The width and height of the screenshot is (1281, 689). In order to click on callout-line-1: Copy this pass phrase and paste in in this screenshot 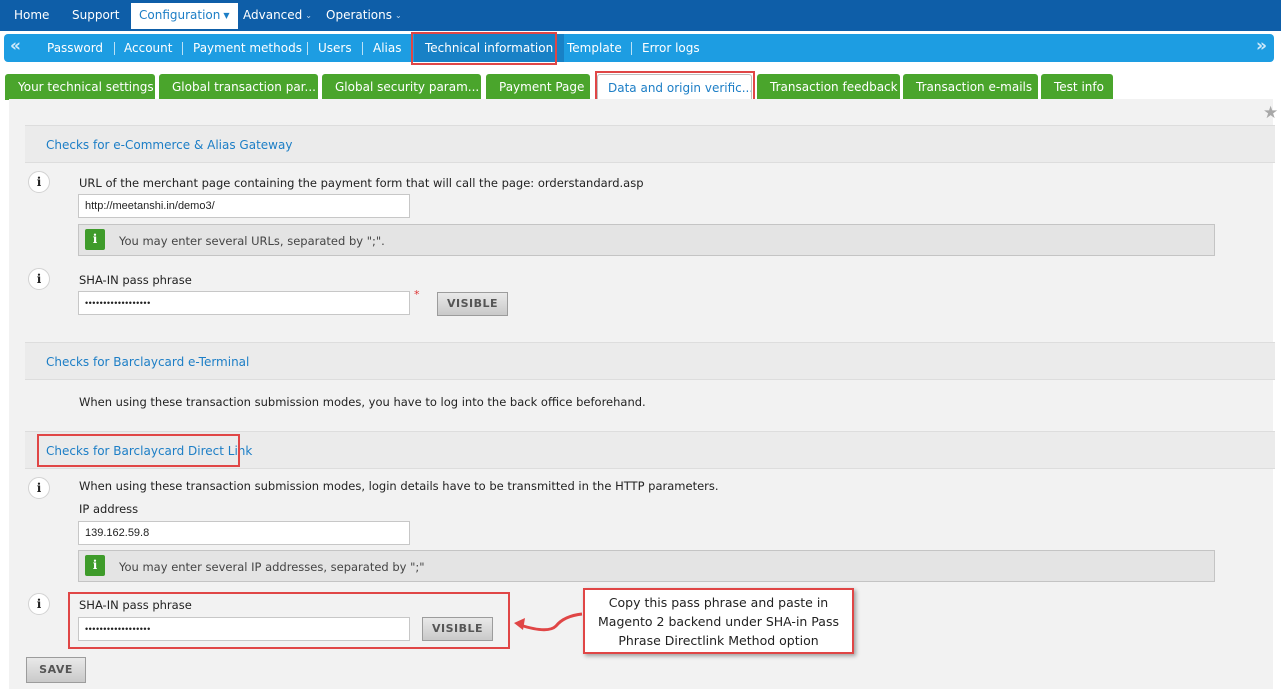, I will do `click(718, 602)`.